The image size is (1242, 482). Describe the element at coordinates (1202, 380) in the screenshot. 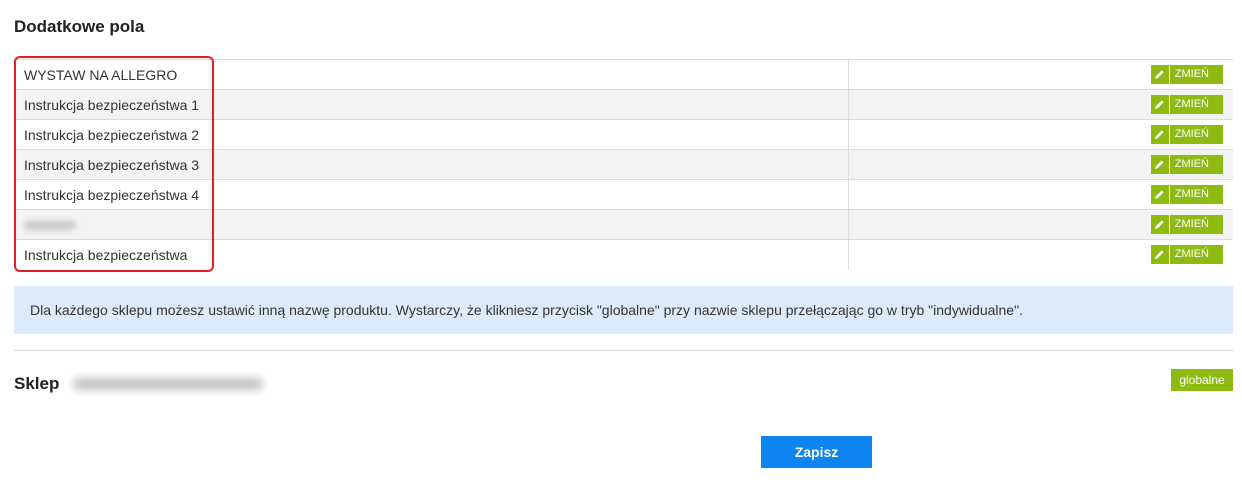

I see `global-toggle-button: globalne` at that location.